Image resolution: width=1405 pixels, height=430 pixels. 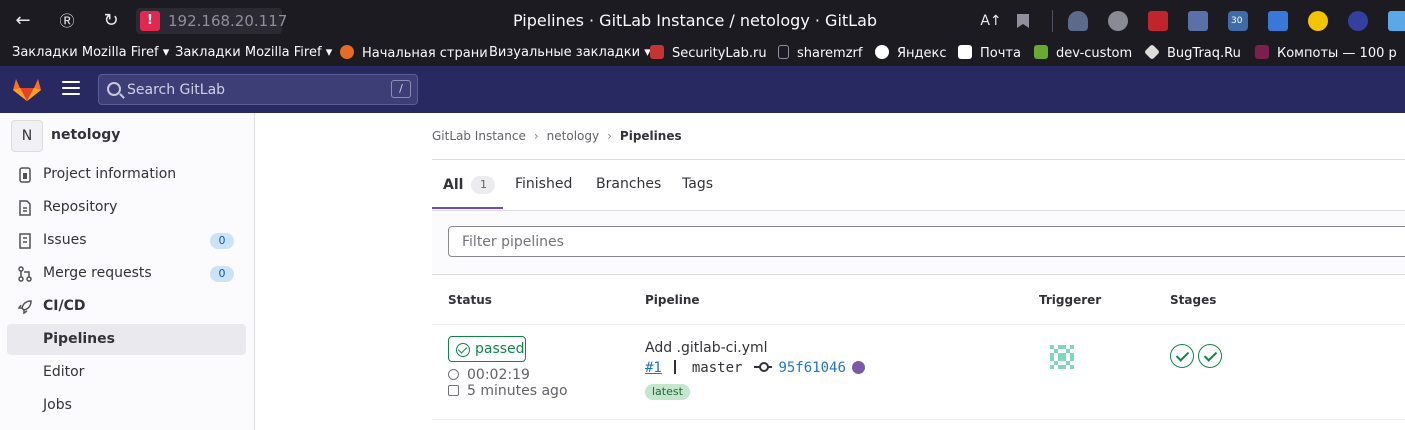 What do you see at coordinates (401, 89) in the screenshot?
I see `search-shortcut-hint: /` at bounding box center [401, 89].